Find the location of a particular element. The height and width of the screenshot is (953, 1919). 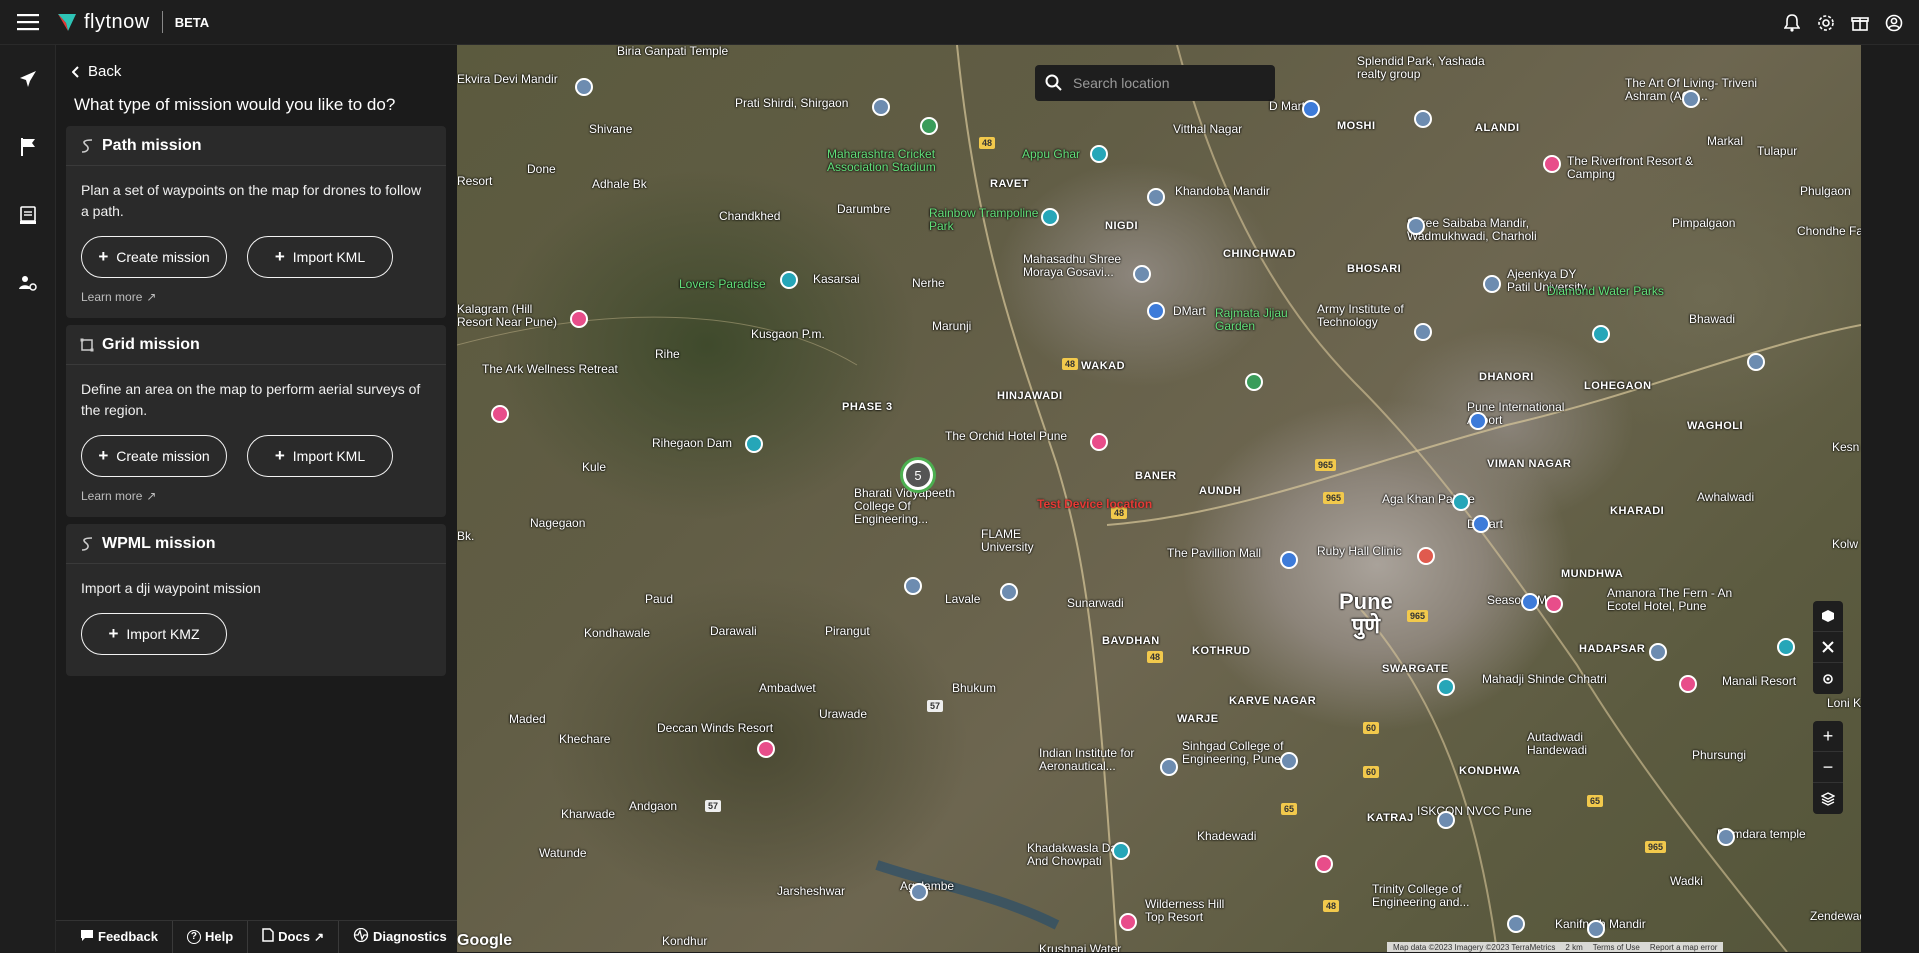

report-error-link: Report a map error is located at coordinates (1684, 947).